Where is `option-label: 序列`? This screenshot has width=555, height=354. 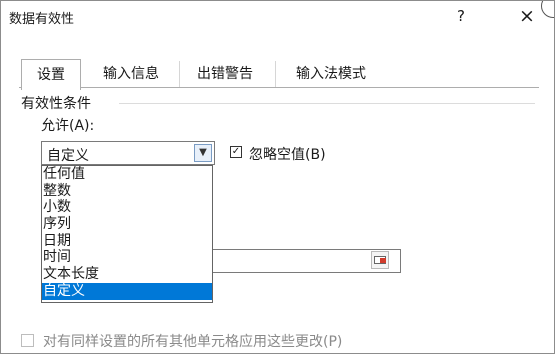
option-label: 序列 is located at coordinates (57, 224).